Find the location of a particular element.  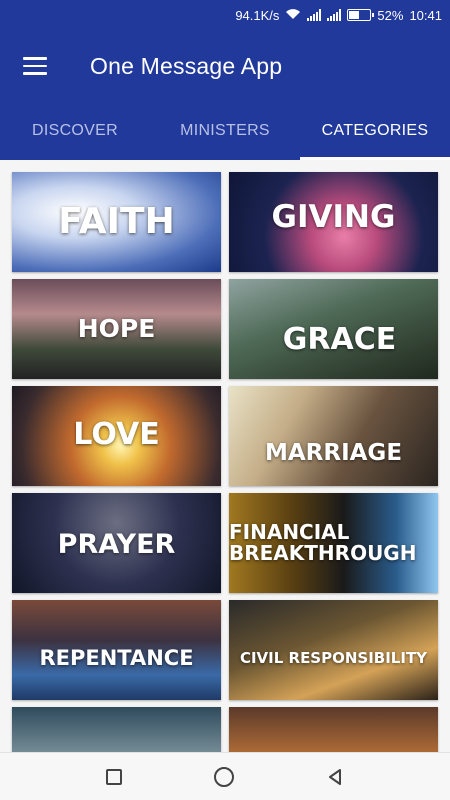

tab-ministers: MINISTERS is located at coordinates (225, 131).